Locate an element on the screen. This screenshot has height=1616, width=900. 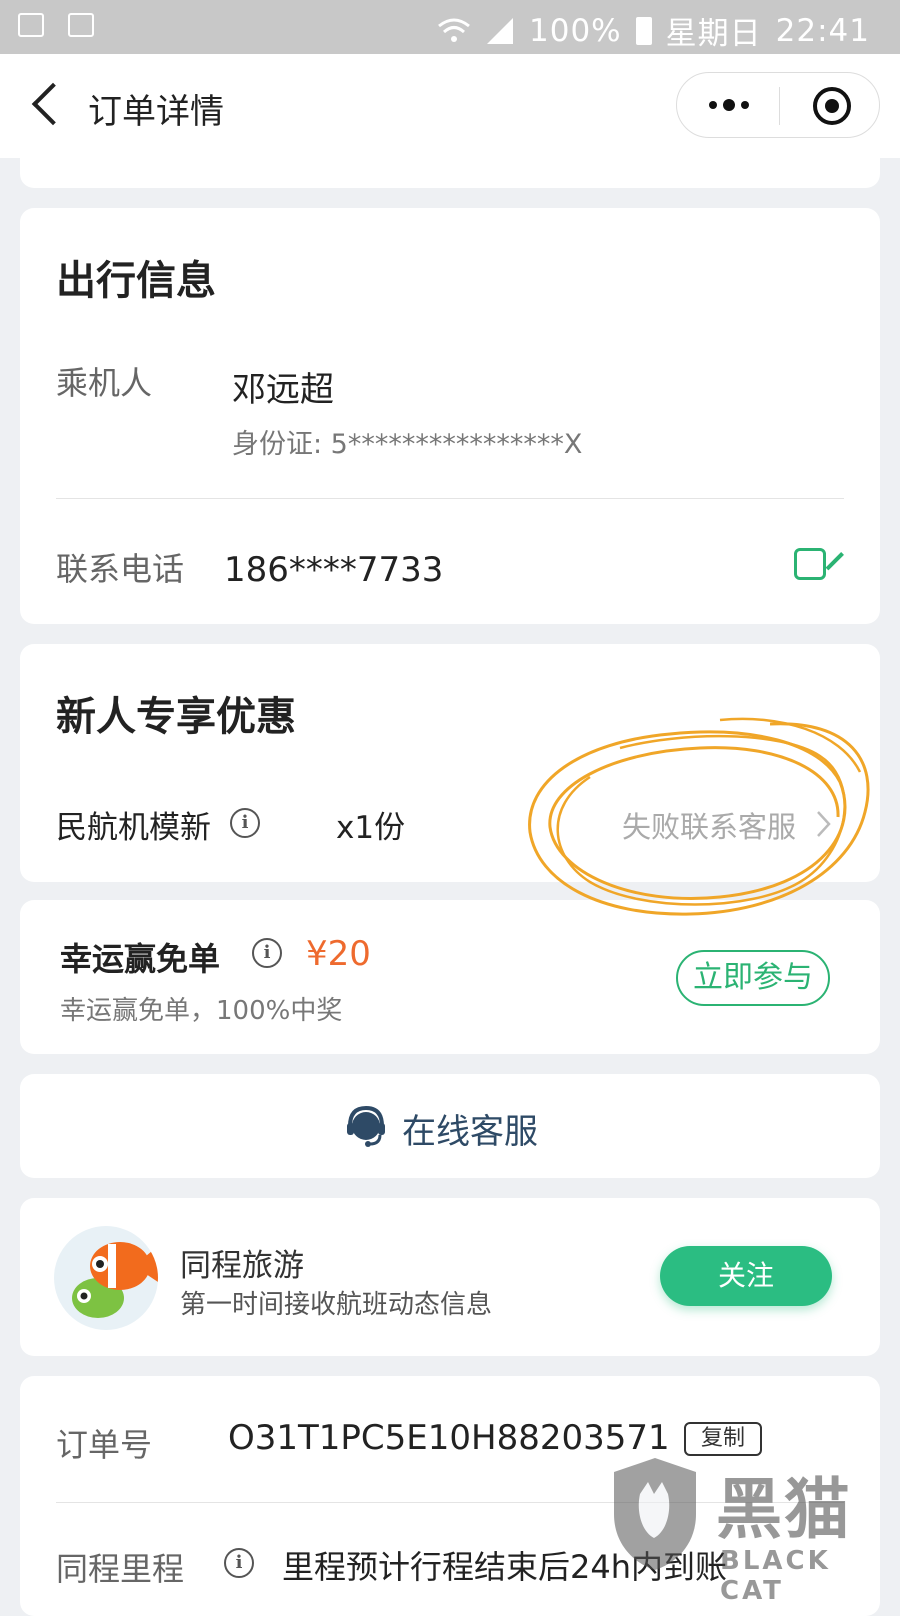
watermark-en: BLACK CAT is located at coordinates (775, 1576).